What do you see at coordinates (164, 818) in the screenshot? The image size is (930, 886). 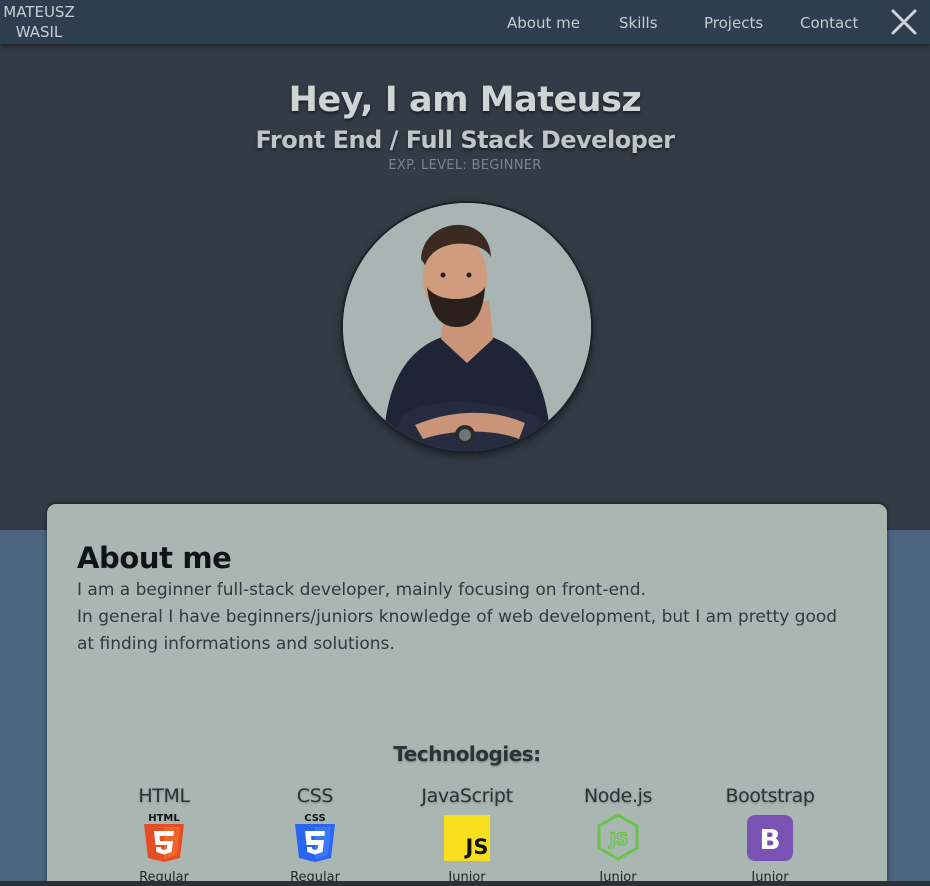 I see `html5-logo-text: HTML` at bounding box center [164, 818].